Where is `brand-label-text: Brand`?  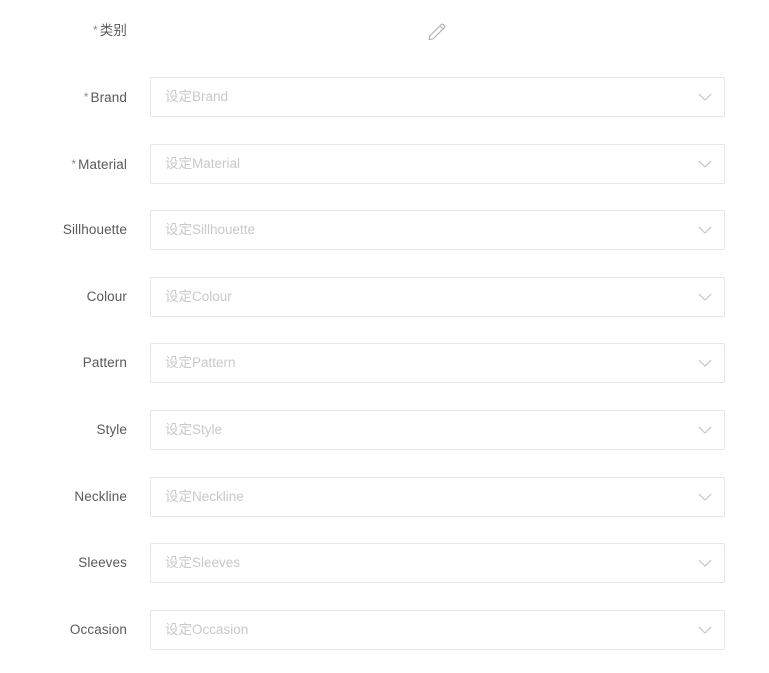 brand-label-text: Brand is located at coordinates (108, 97).